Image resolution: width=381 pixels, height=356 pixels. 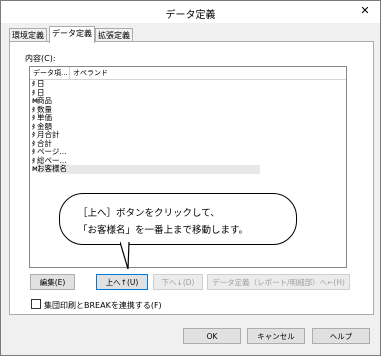 I want to click on list-item: ﾀ数量, so click(x=188, y=110).